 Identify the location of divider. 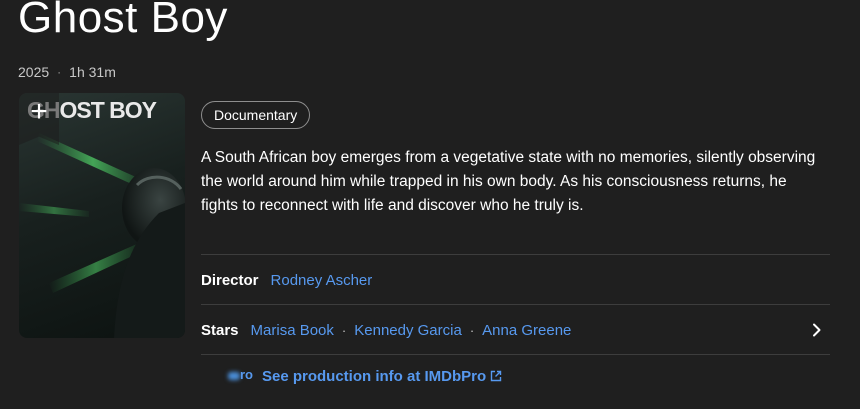
(515, 354).